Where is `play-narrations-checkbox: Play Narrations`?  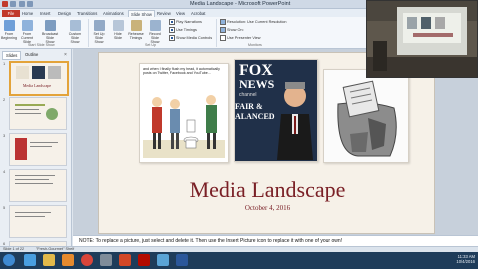
play-narrations-checkbox: Play Narrations is located at coordinates (185, 22).